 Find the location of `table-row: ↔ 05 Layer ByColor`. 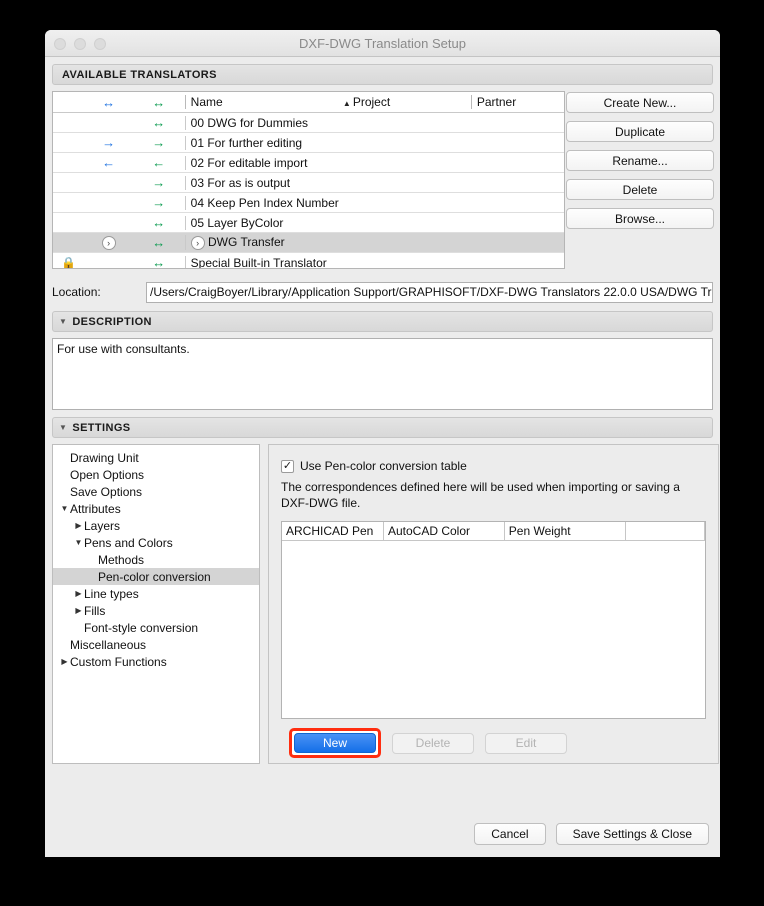

table-row: ↔ 05 Layer ByColor is located at coordinates (308, 223).